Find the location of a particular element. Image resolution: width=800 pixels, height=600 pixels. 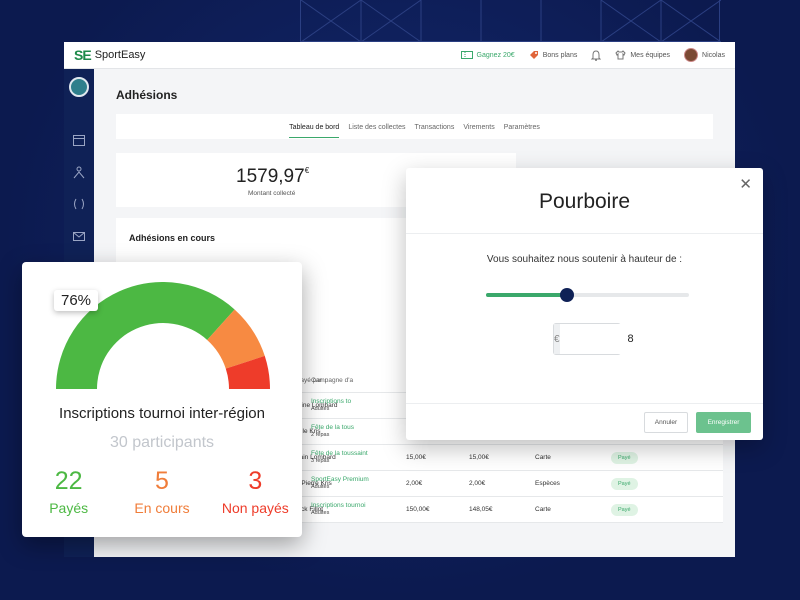

amount-cell: 15,00€ is located at coordinates (416, 457).